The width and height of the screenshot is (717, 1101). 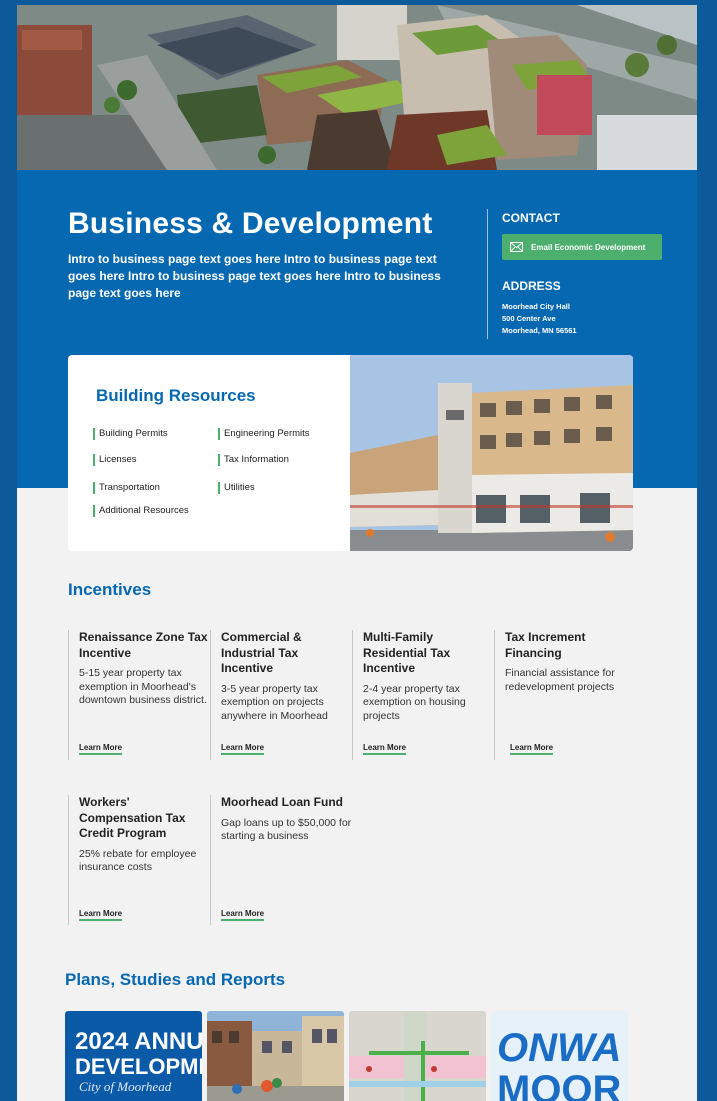 I want to click on header-divider, so click(x=487, y=274).